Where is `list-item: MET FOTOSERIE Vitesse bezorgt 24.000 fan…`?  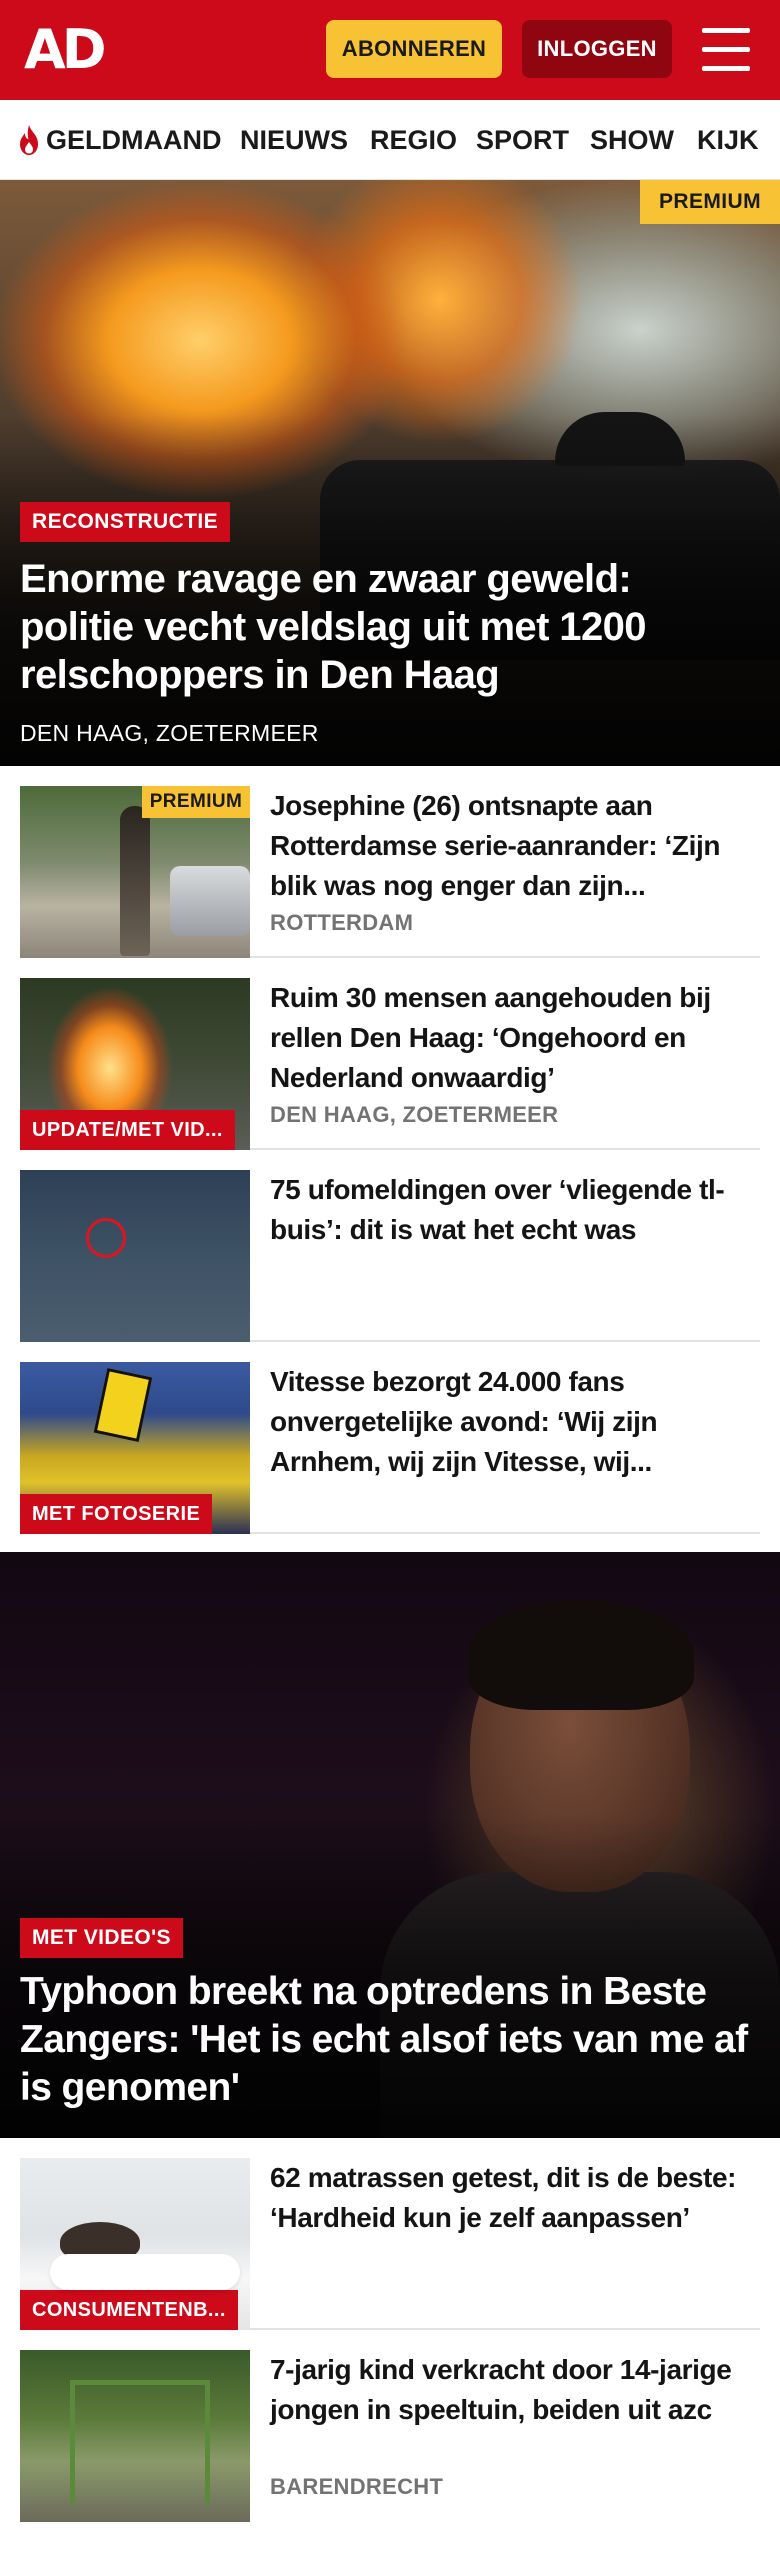
list-item: MET FOTOSERIE Vitesse bezorgt 24.000 fan… is located at coordinates (390, 1438).